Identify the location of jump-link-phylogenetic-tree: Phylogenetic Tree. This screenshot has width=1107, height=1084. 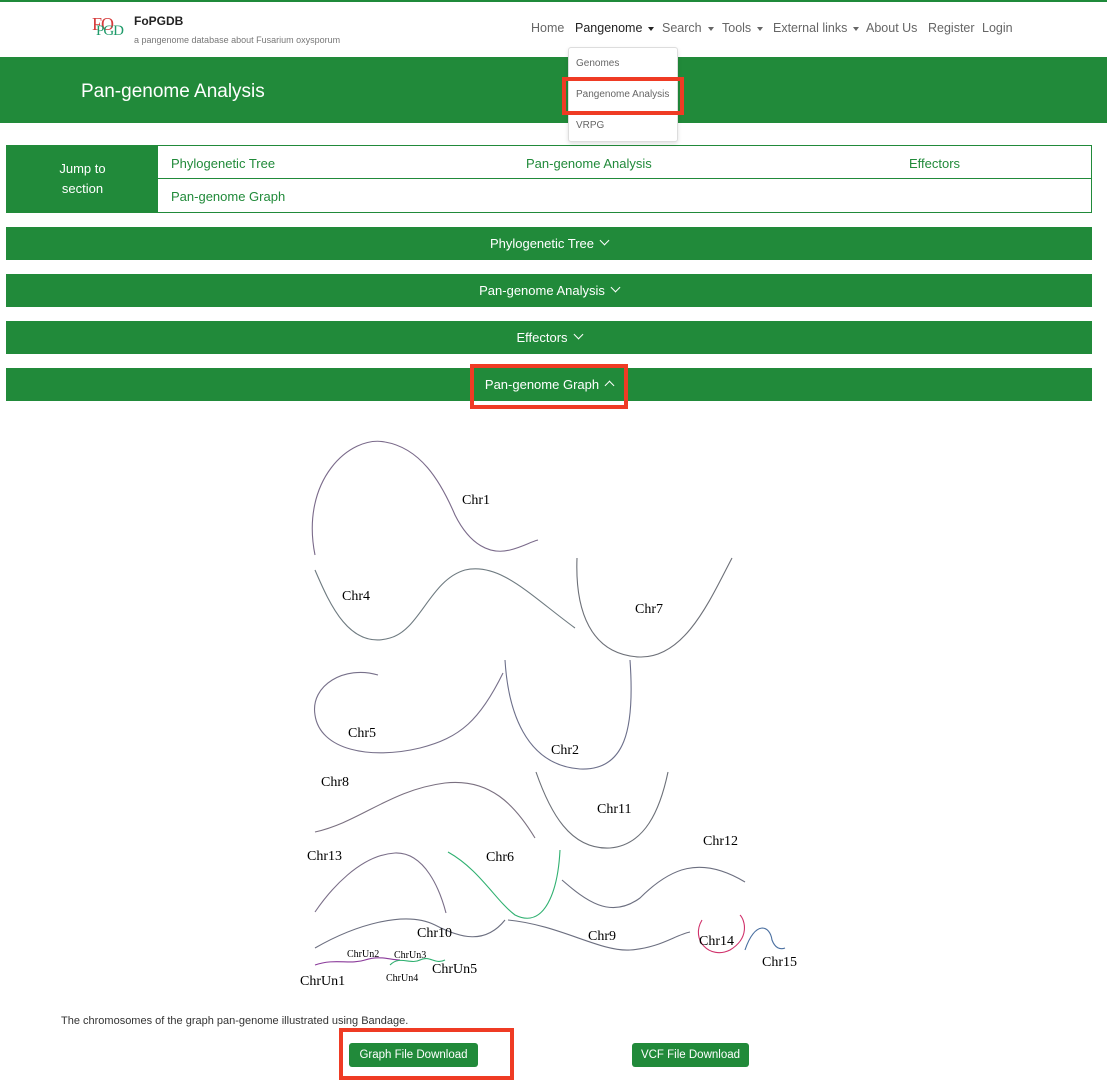
(223, 163).